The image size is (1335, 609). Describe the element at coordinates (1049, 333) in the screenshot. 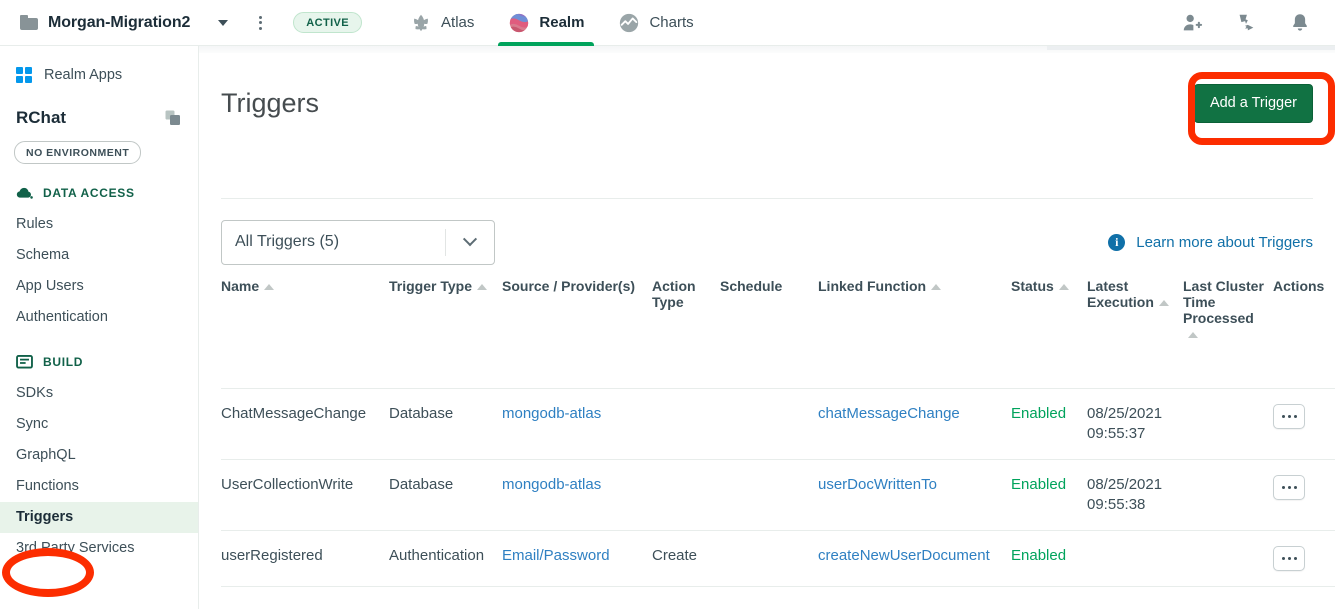

I see `column-header-status: Status` at that location.